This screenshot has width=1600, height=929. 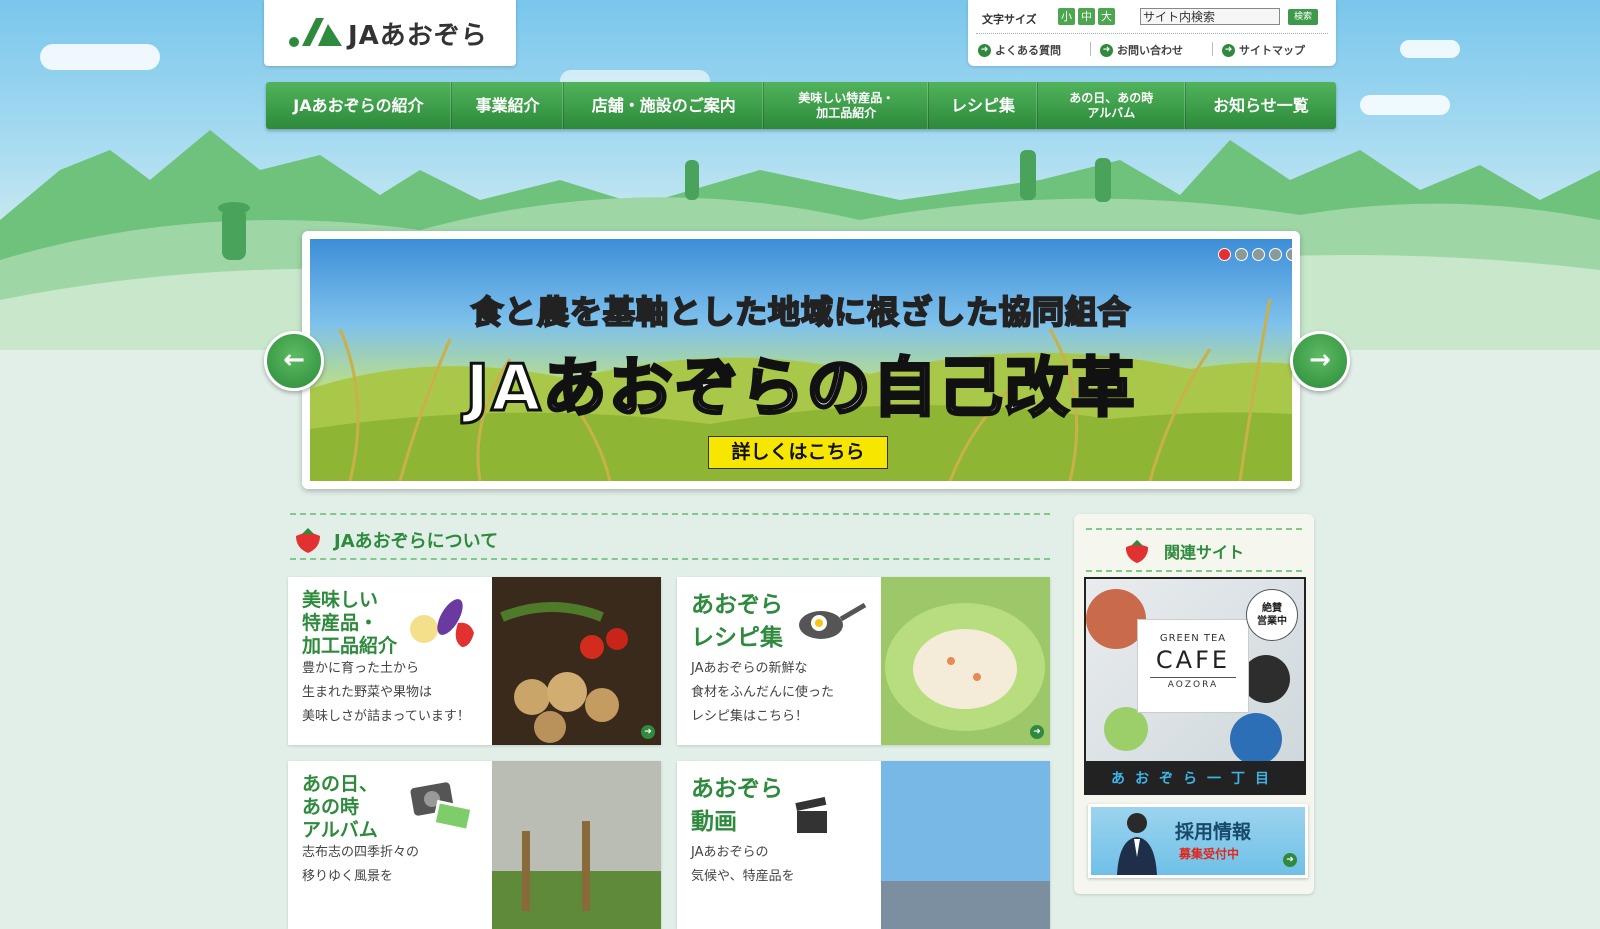 I want to click on businessman-illustration, so click(x=1137, y=844).